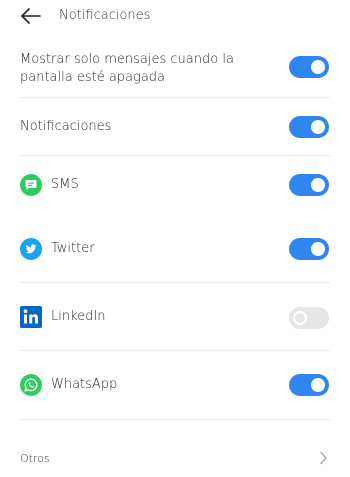  Describe the element at coordinates (309, 67) in the screenshot. I see `screen-off-toggle` at that location.